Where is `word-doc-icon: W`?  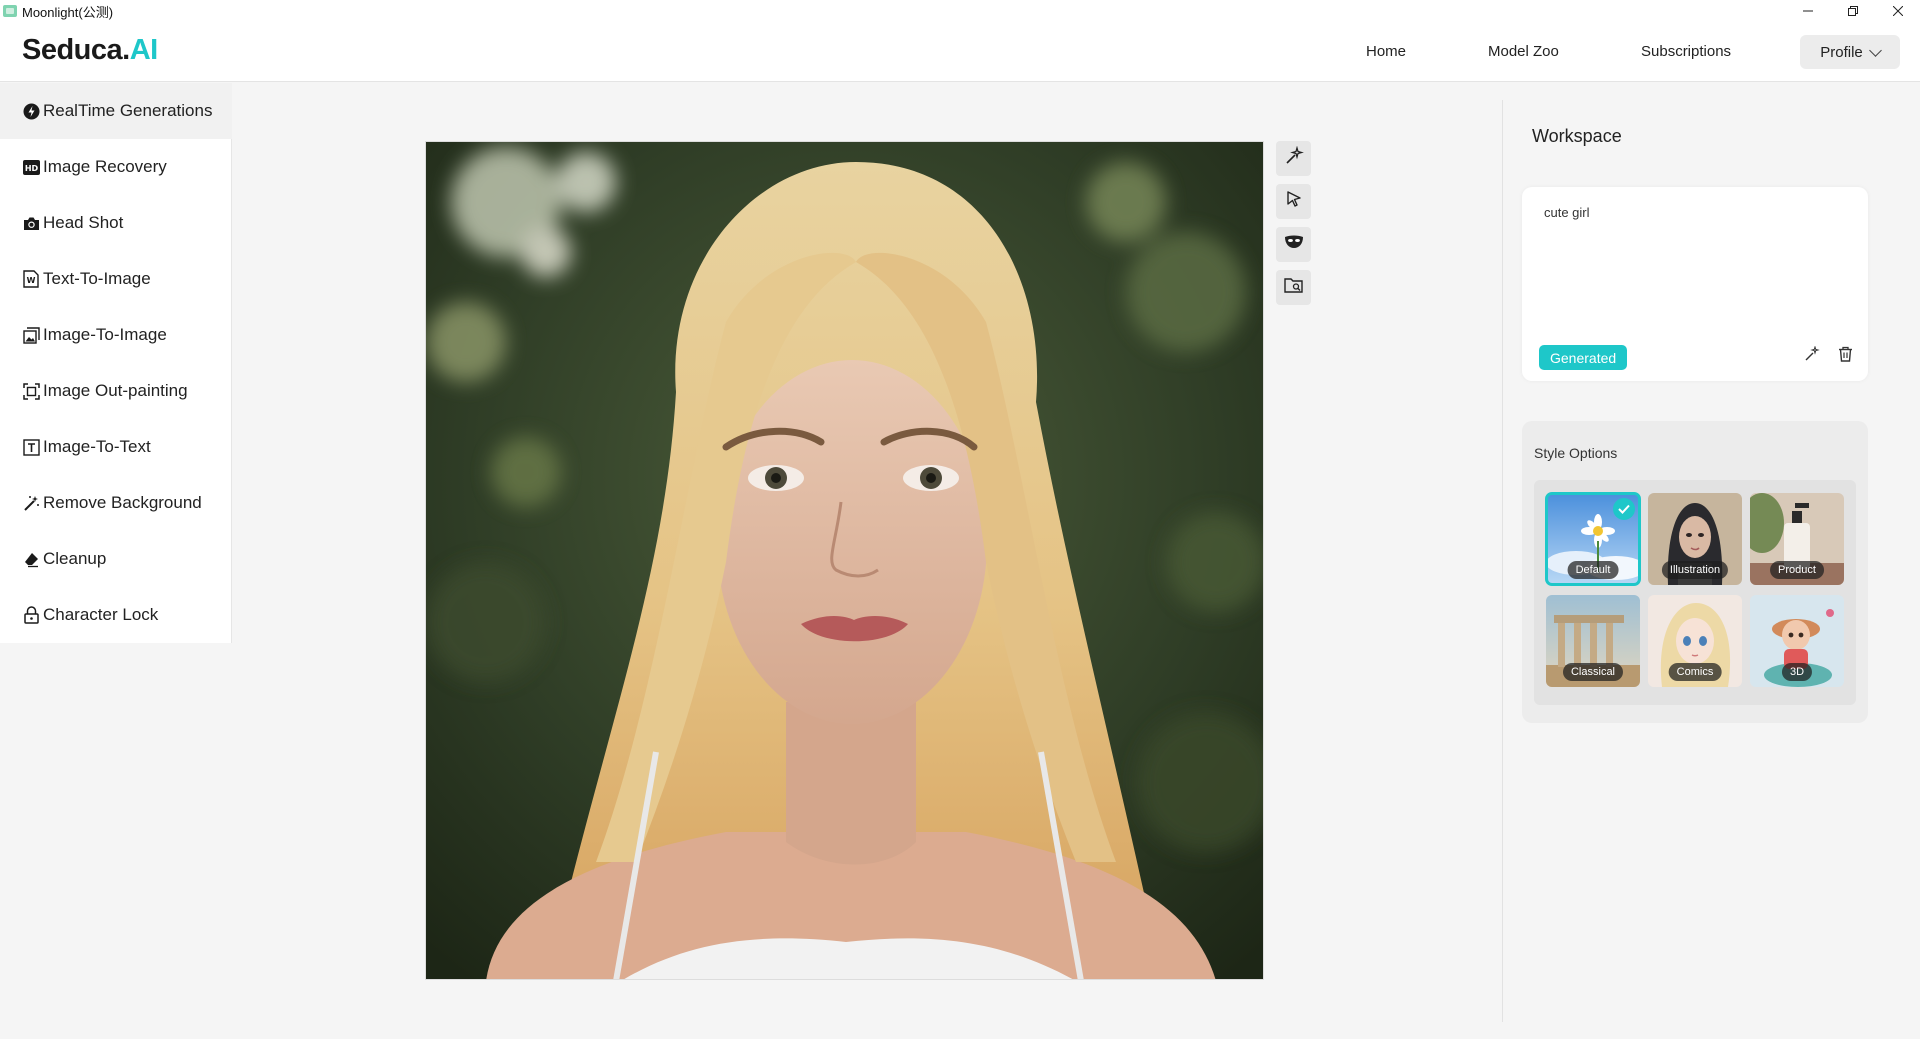
word-doc-icon: W is located at coordinates (31, 279).